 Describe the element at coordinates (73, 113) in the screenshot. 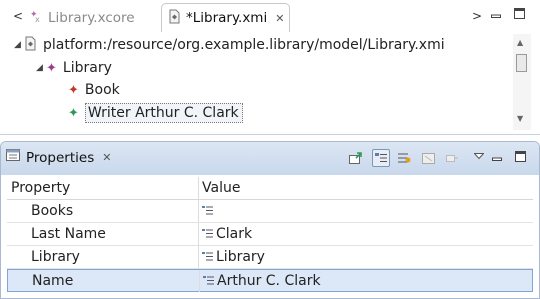

I see `writer-object-icon: ✦` at that location.